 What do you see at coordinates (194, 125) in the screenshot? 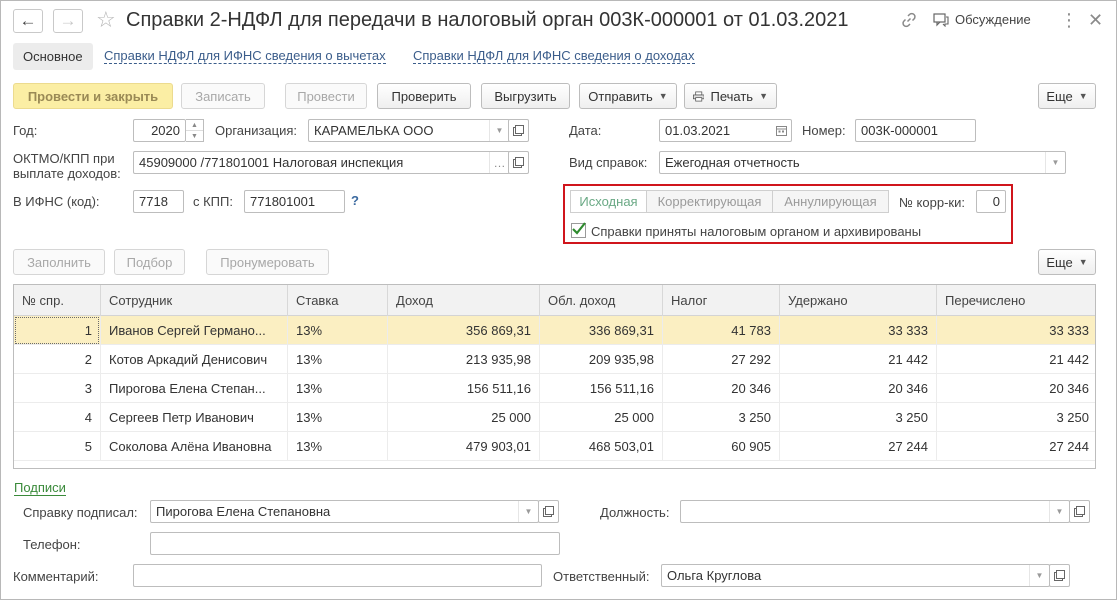
I see `spin-up-icon: ▲` at bounding box center [194, 125].